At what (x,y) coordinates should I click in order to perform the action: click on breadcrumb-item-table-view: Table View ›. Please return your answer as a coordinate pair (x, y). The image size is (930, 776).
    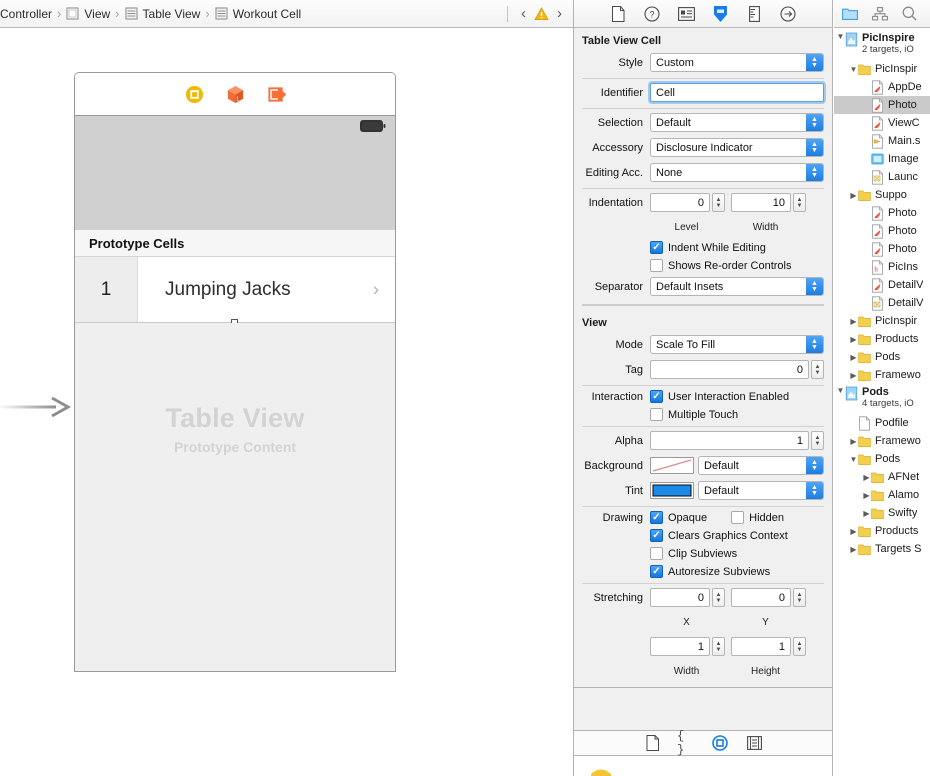
    Looking at the image, I should click on (169, 14).